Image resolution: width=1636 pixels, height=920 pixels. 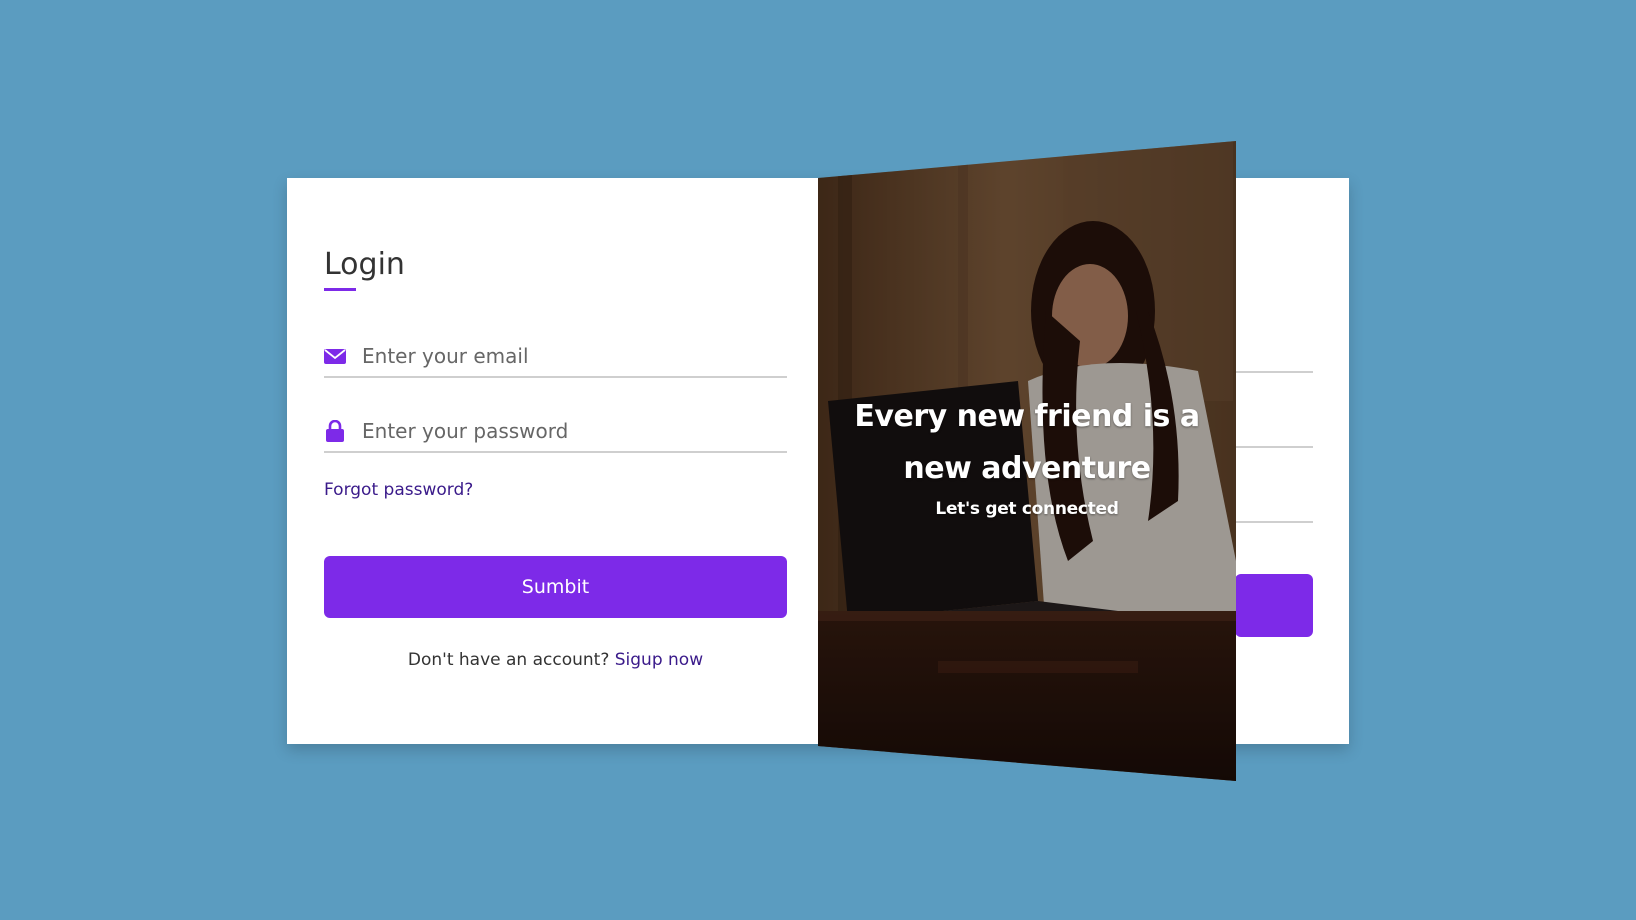 I want to click on password-field-row, so click(x=555, y=432).